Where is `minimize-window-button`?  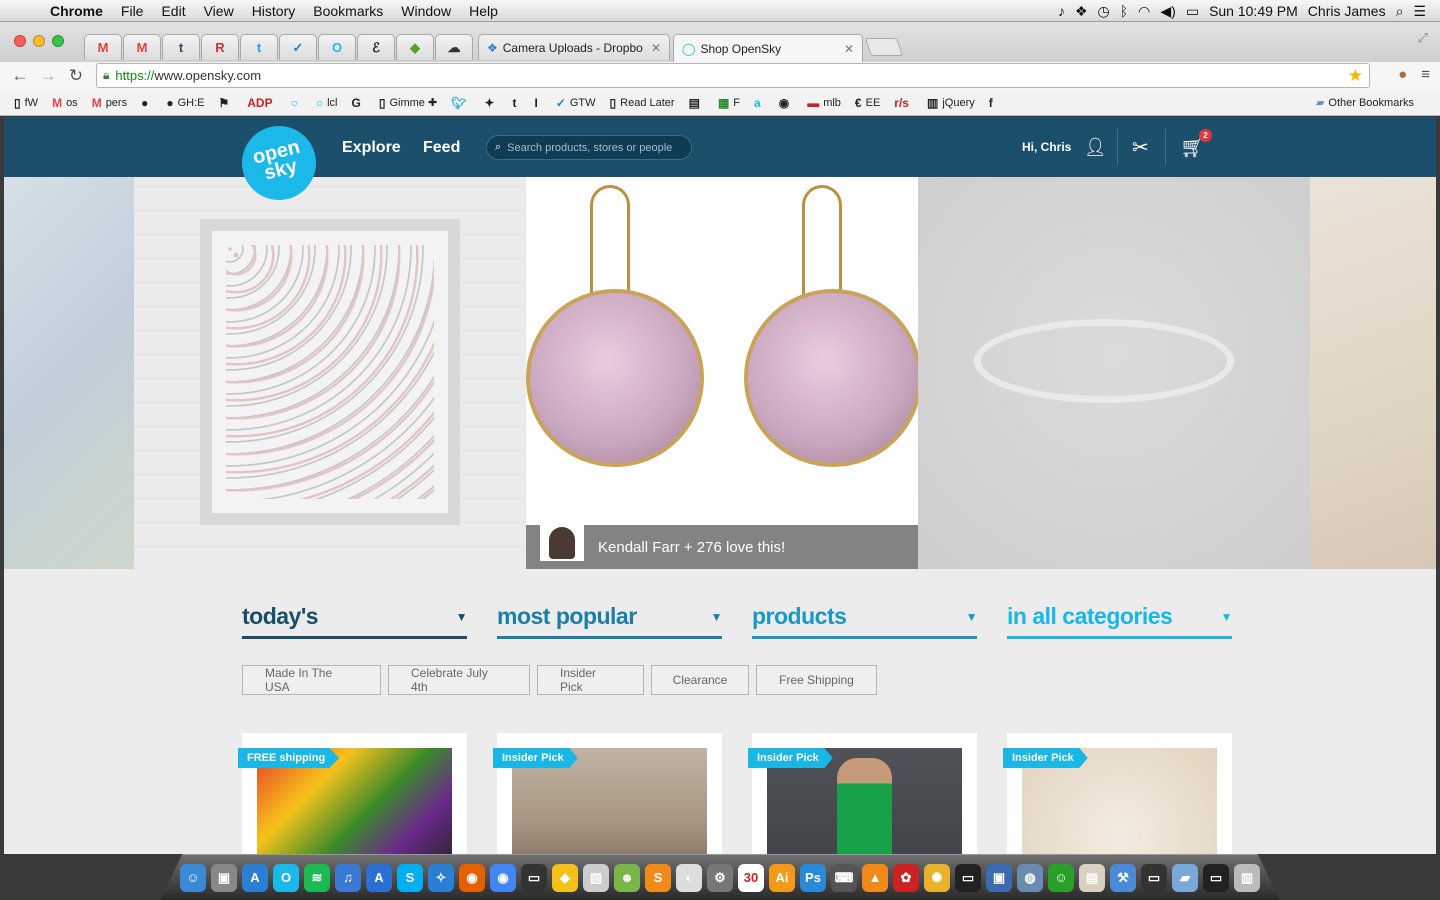
minimize-window-button is located at coordinates (39, 41).